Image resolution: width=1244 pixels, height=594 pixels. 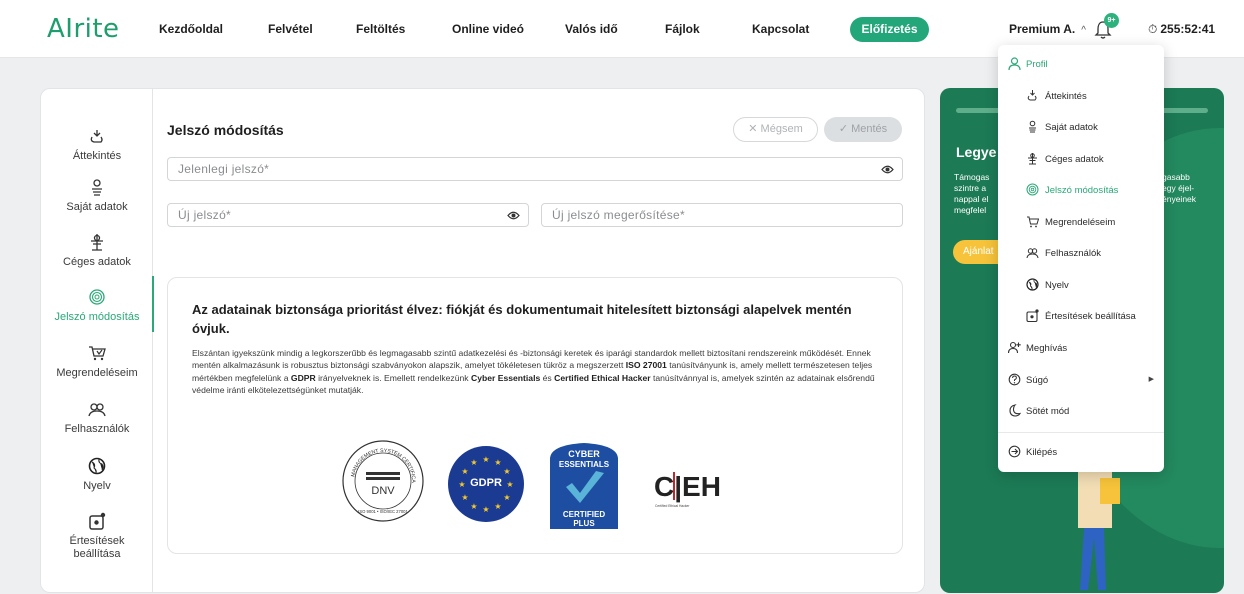 I want to click on ceh-logo: C|EH Certified Ethical Hacker, so click(x=687, y=489).